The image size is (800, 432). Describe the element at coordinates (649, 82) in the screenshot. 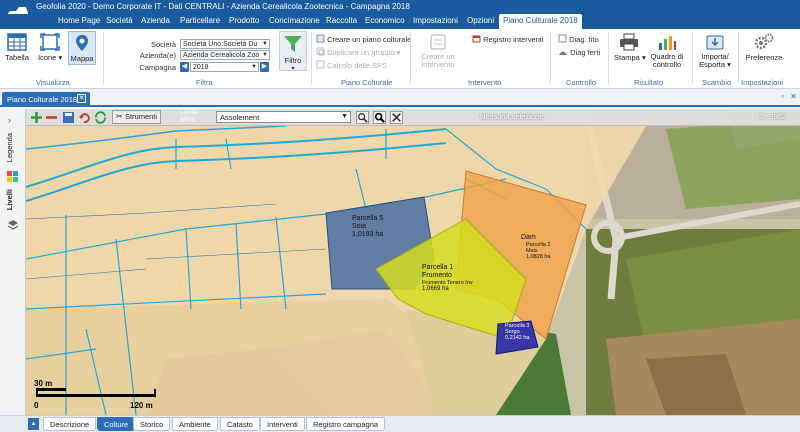

I see `group-risultato-label: Risultato` at that location.